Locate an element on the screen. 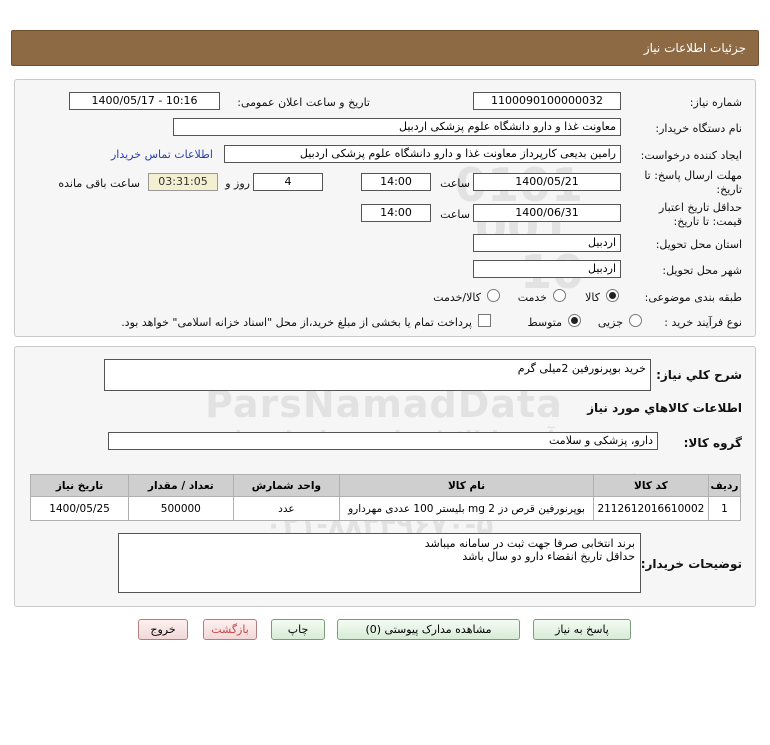  process-medium-label: متوسط is located at coordinates (544, 322).